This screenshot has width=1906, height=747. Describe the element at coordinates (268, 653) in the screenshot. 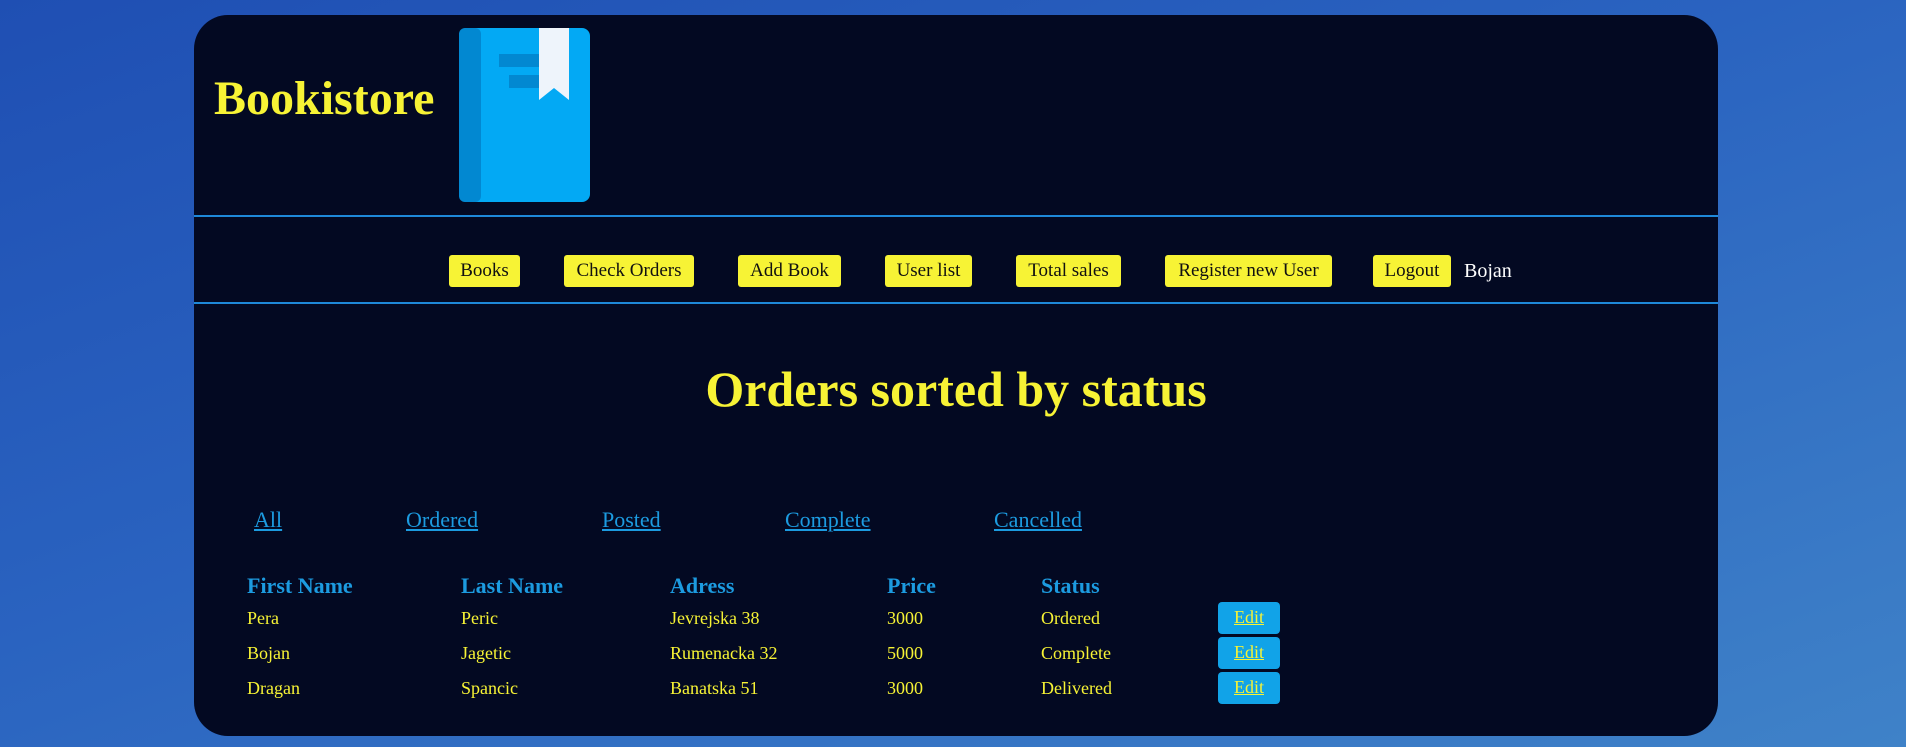

I see `cell-first-name: Bojan` at that location.